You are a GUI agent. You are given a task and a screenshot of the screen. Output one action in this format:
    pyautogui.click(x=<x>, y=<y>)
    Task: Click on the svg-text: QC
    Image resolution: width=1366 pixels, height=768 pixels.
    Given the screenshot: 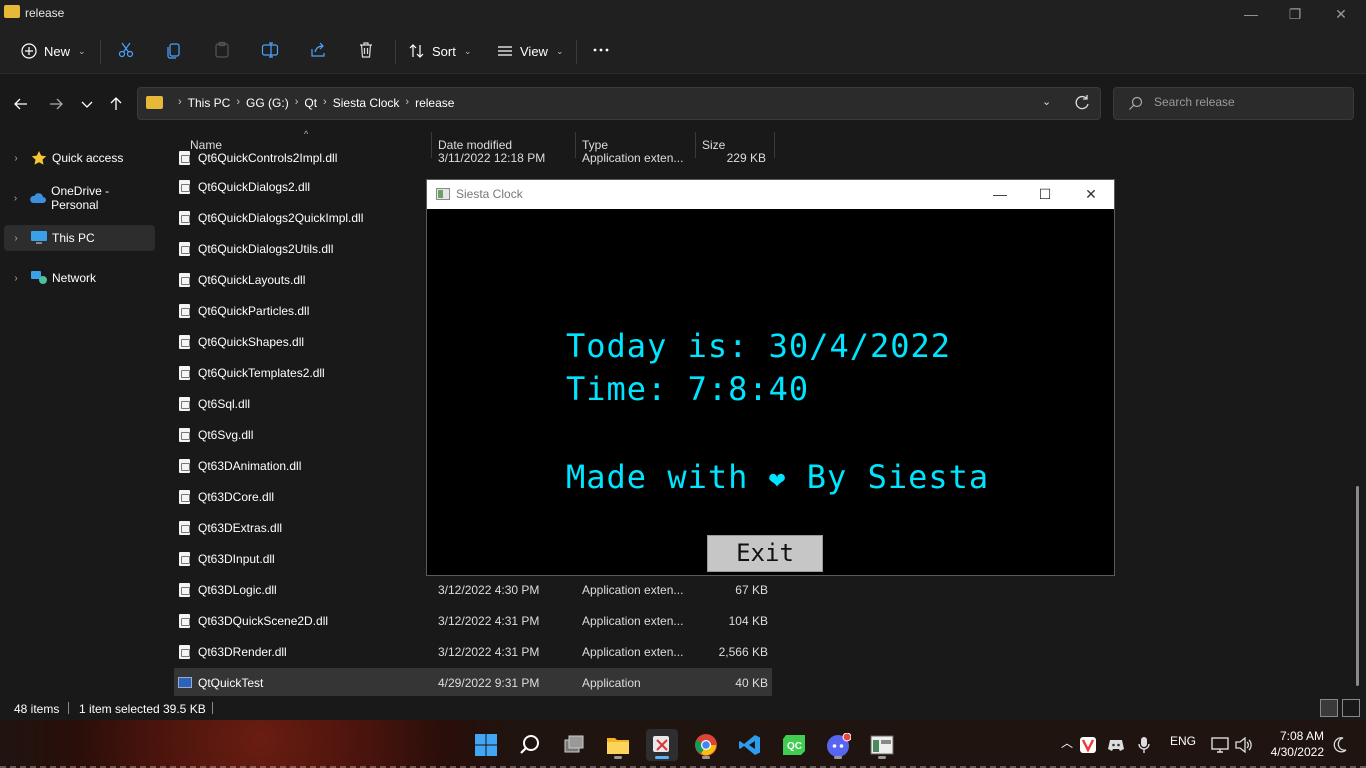 What is the action you would take?
    pyautogui.click(x=794, y=746)
    